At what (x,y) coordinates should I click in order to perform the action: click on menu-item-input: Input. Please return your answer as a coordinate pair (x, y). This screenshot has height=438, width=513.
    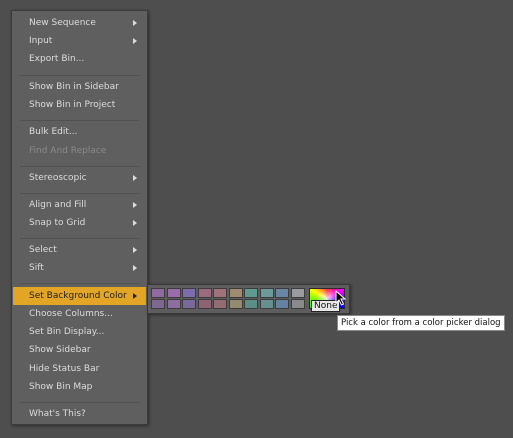
    Looking at the image, I should click on (79, 41).